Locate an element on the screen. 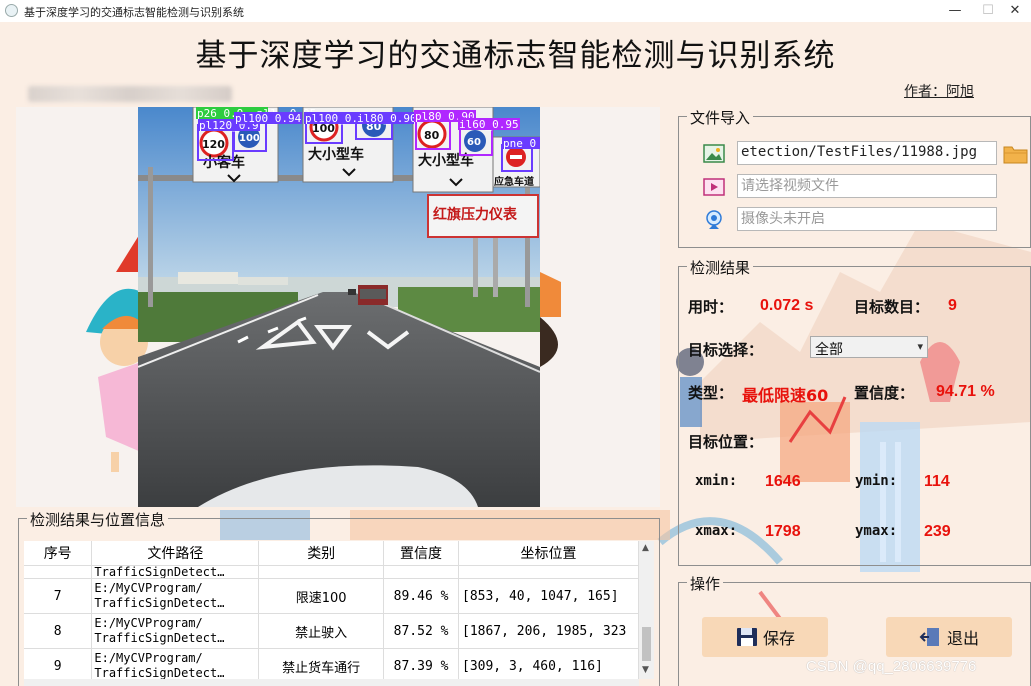 The width and height of the screenshot is (1031, 686). table-horizontal-scrollbar is located at coordinates (331, 682).